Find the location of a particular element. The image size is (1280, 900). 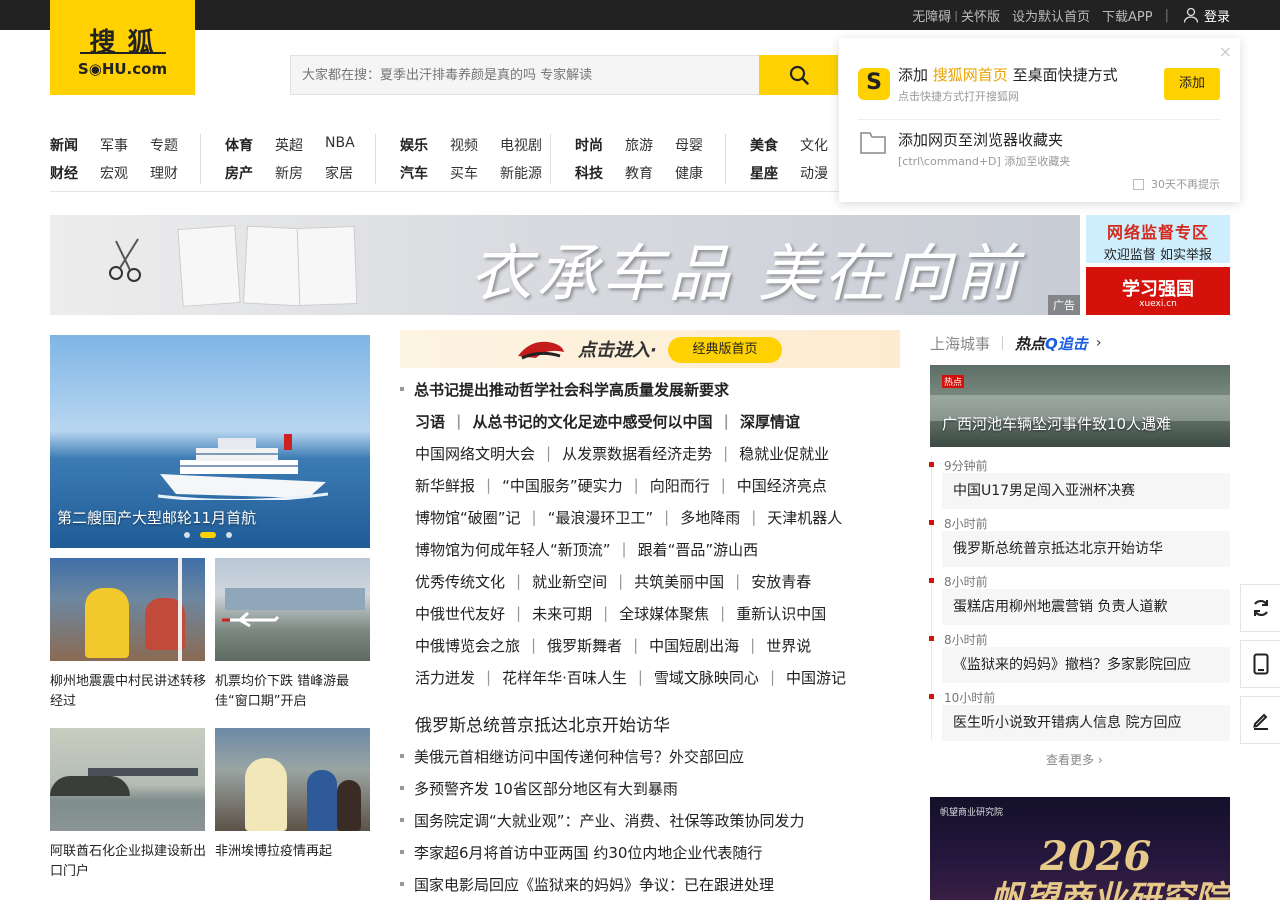

nav-link: 美食 is located at coordinates (764, 145).